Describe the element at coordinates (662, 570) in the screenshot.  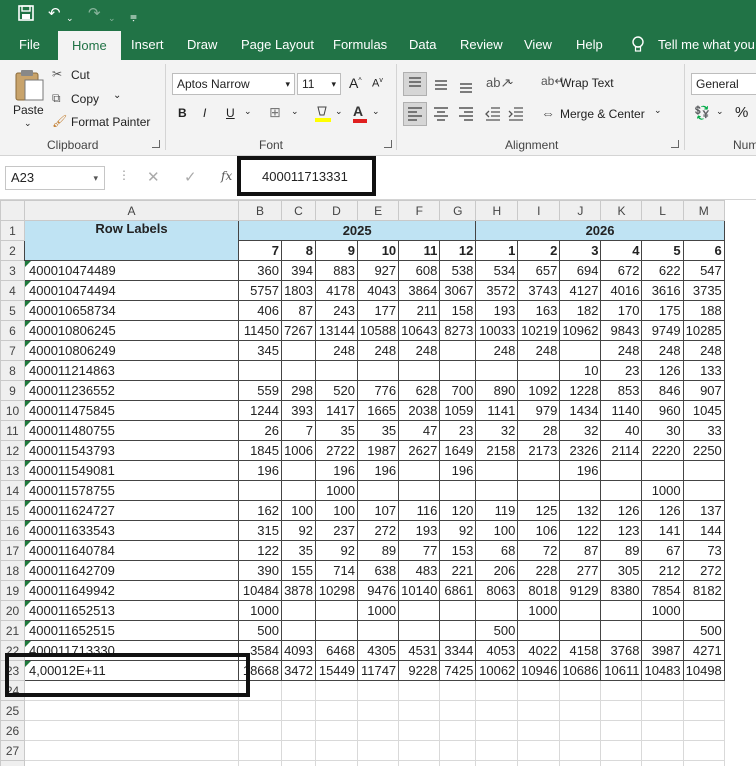
I see `value-cell: 212` at that location.